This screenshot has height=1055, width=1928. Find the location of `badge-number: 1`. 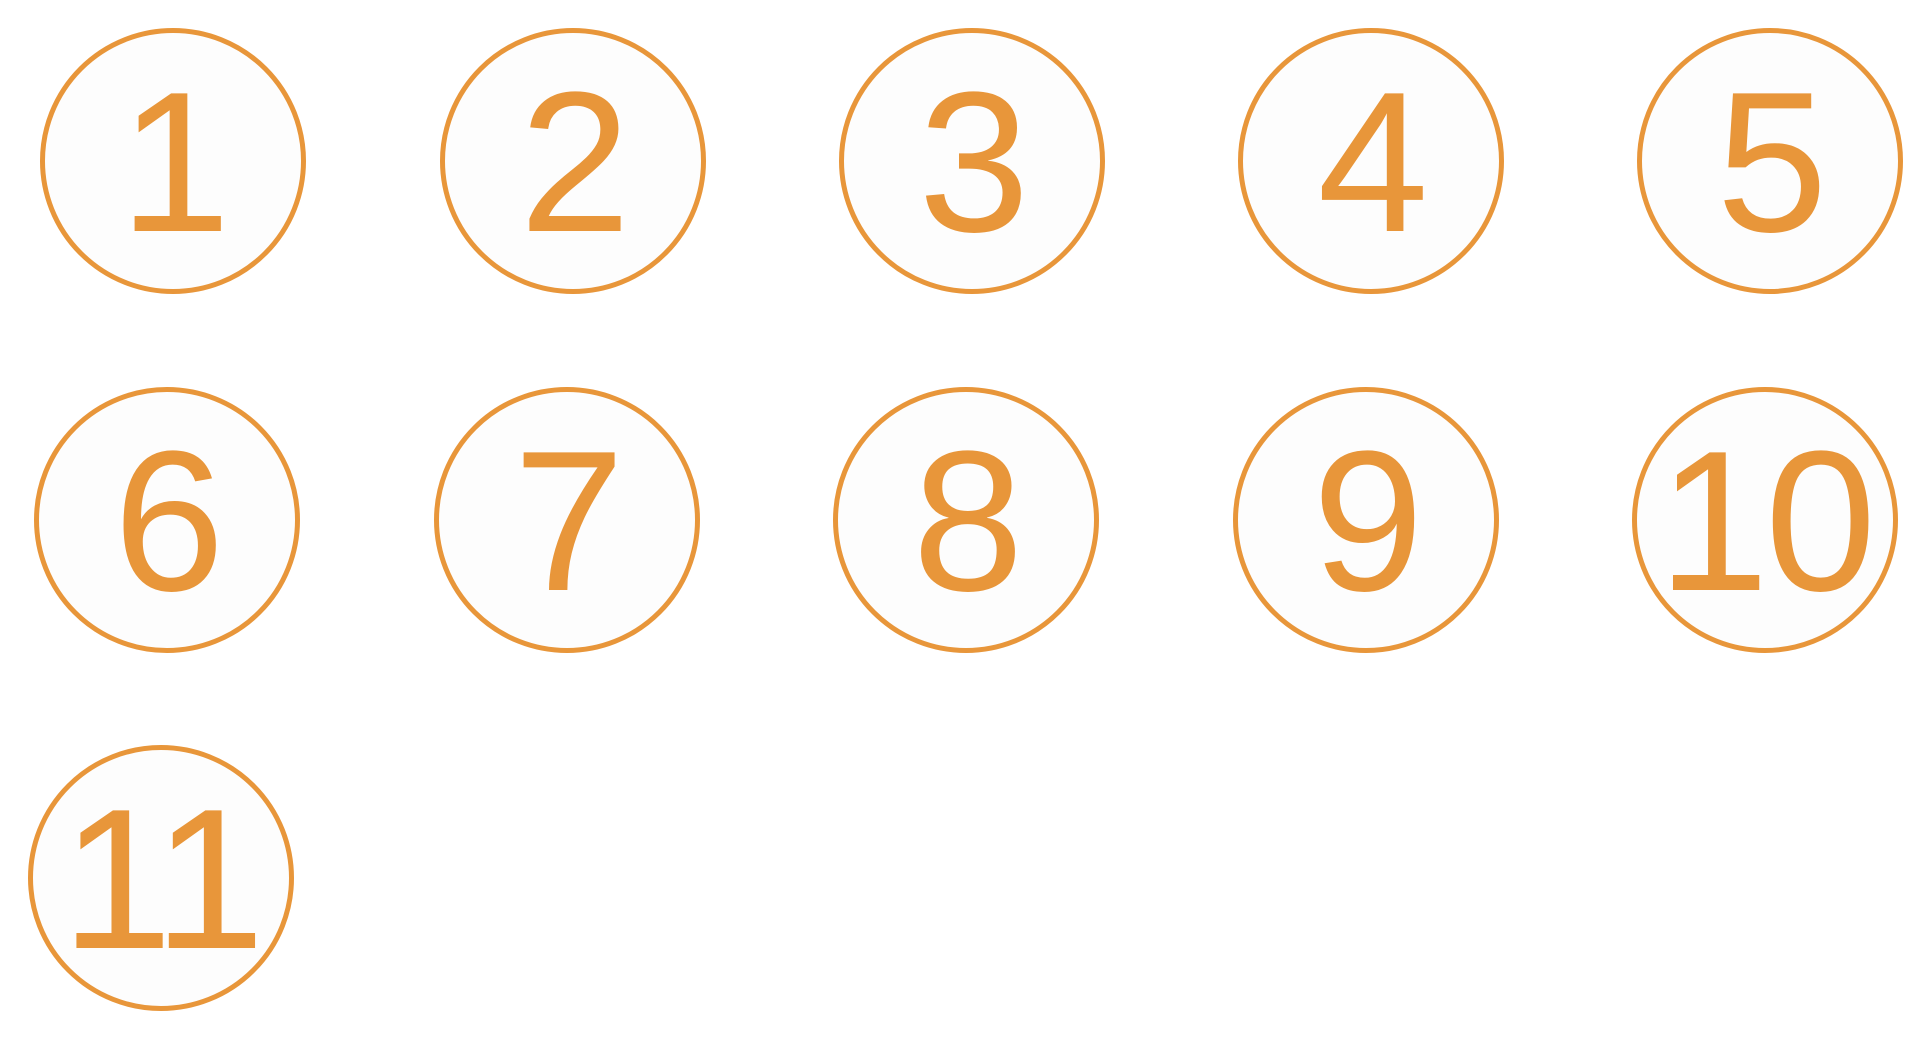

badge-number: 1 is located at coordinates (174, 162).